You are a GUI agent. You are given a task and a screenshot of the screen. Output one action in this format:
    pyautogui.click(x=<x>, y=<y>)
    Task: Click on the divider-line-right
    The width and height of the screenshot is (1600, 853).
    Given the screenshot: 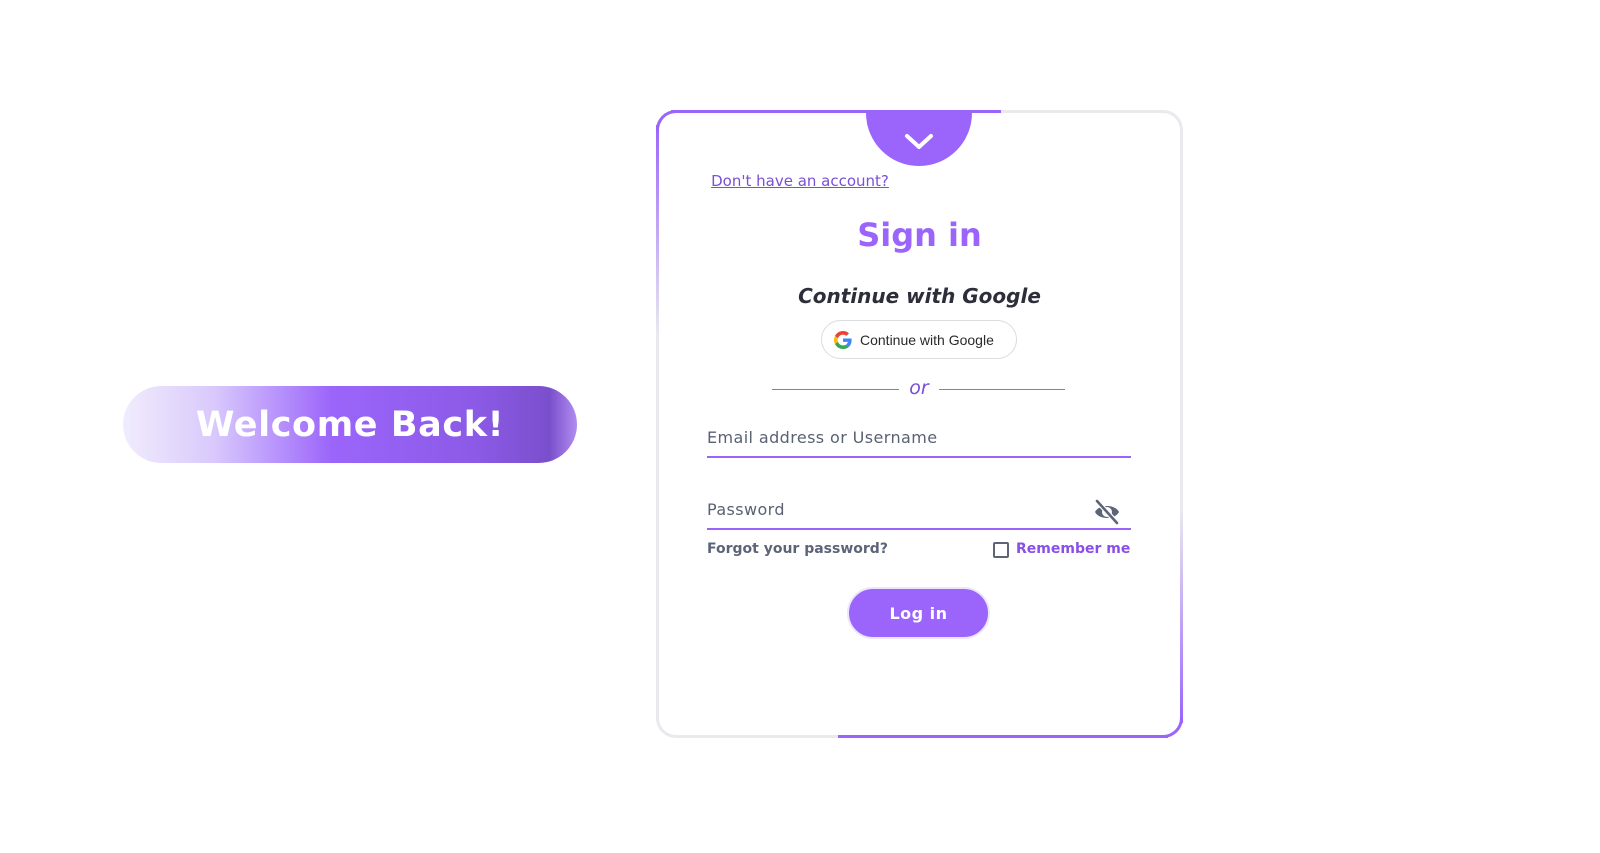 What is the action you would take?
    pyautogui.click(x=1002, y=389)
    